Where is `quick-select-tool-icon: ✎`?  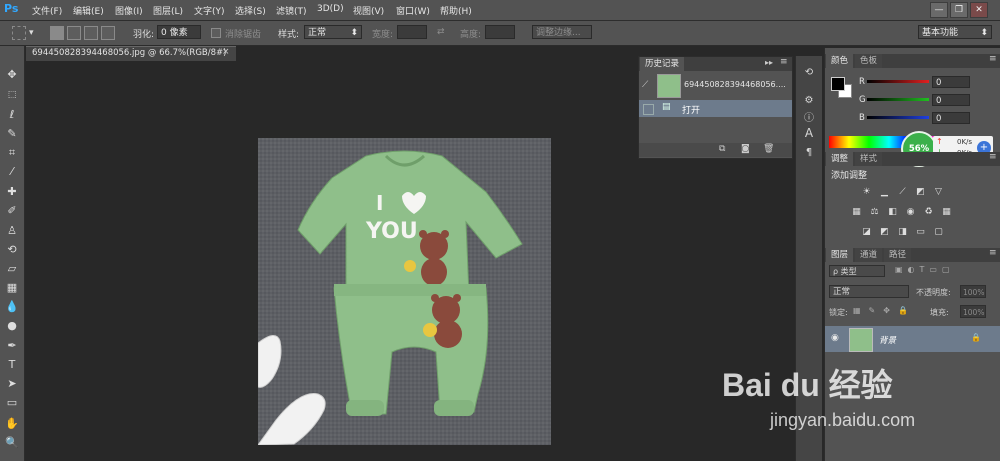 quick-select-tool-icon: ✎ is located at coordinates (12, 134).